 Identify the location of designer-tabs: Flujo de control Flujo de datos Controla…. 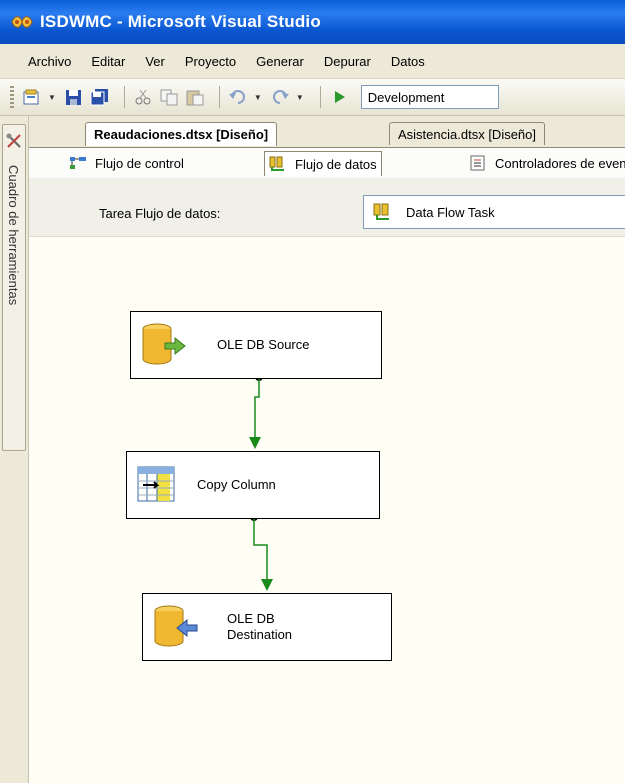
(327, 163).